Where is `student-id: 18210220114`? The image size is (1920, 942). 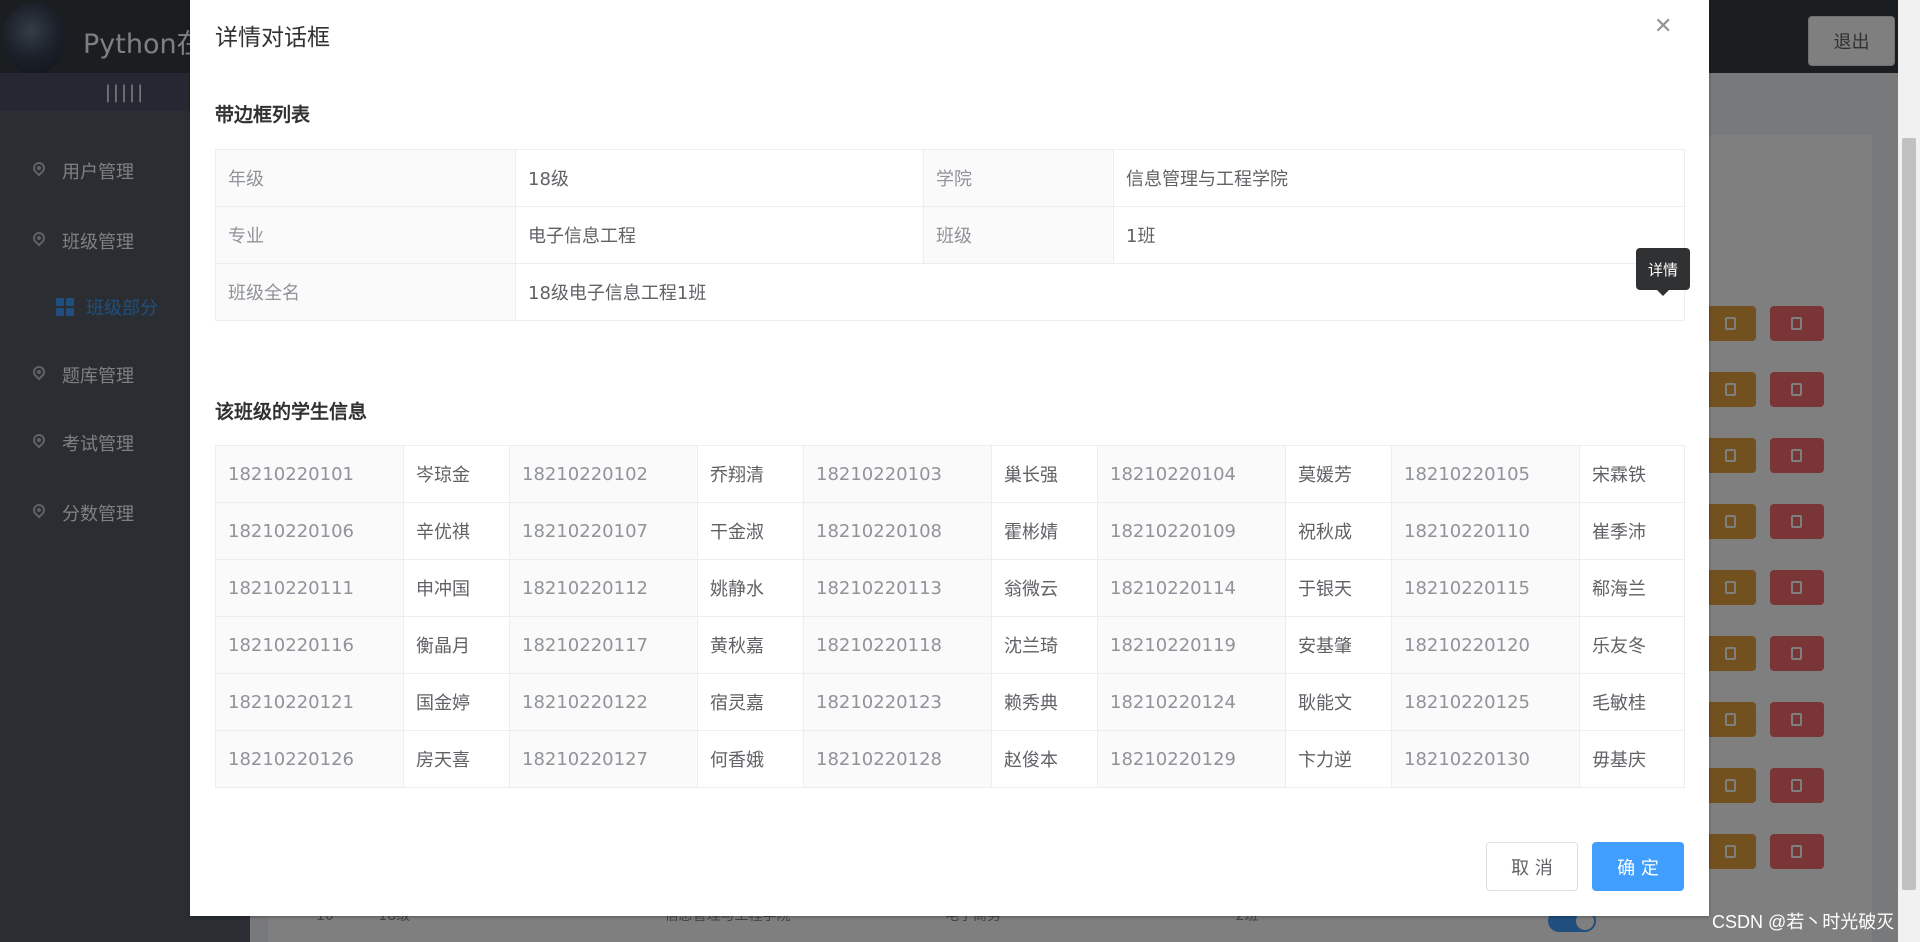 student-id: 18210220114 is located at coordinates (1191, 588).